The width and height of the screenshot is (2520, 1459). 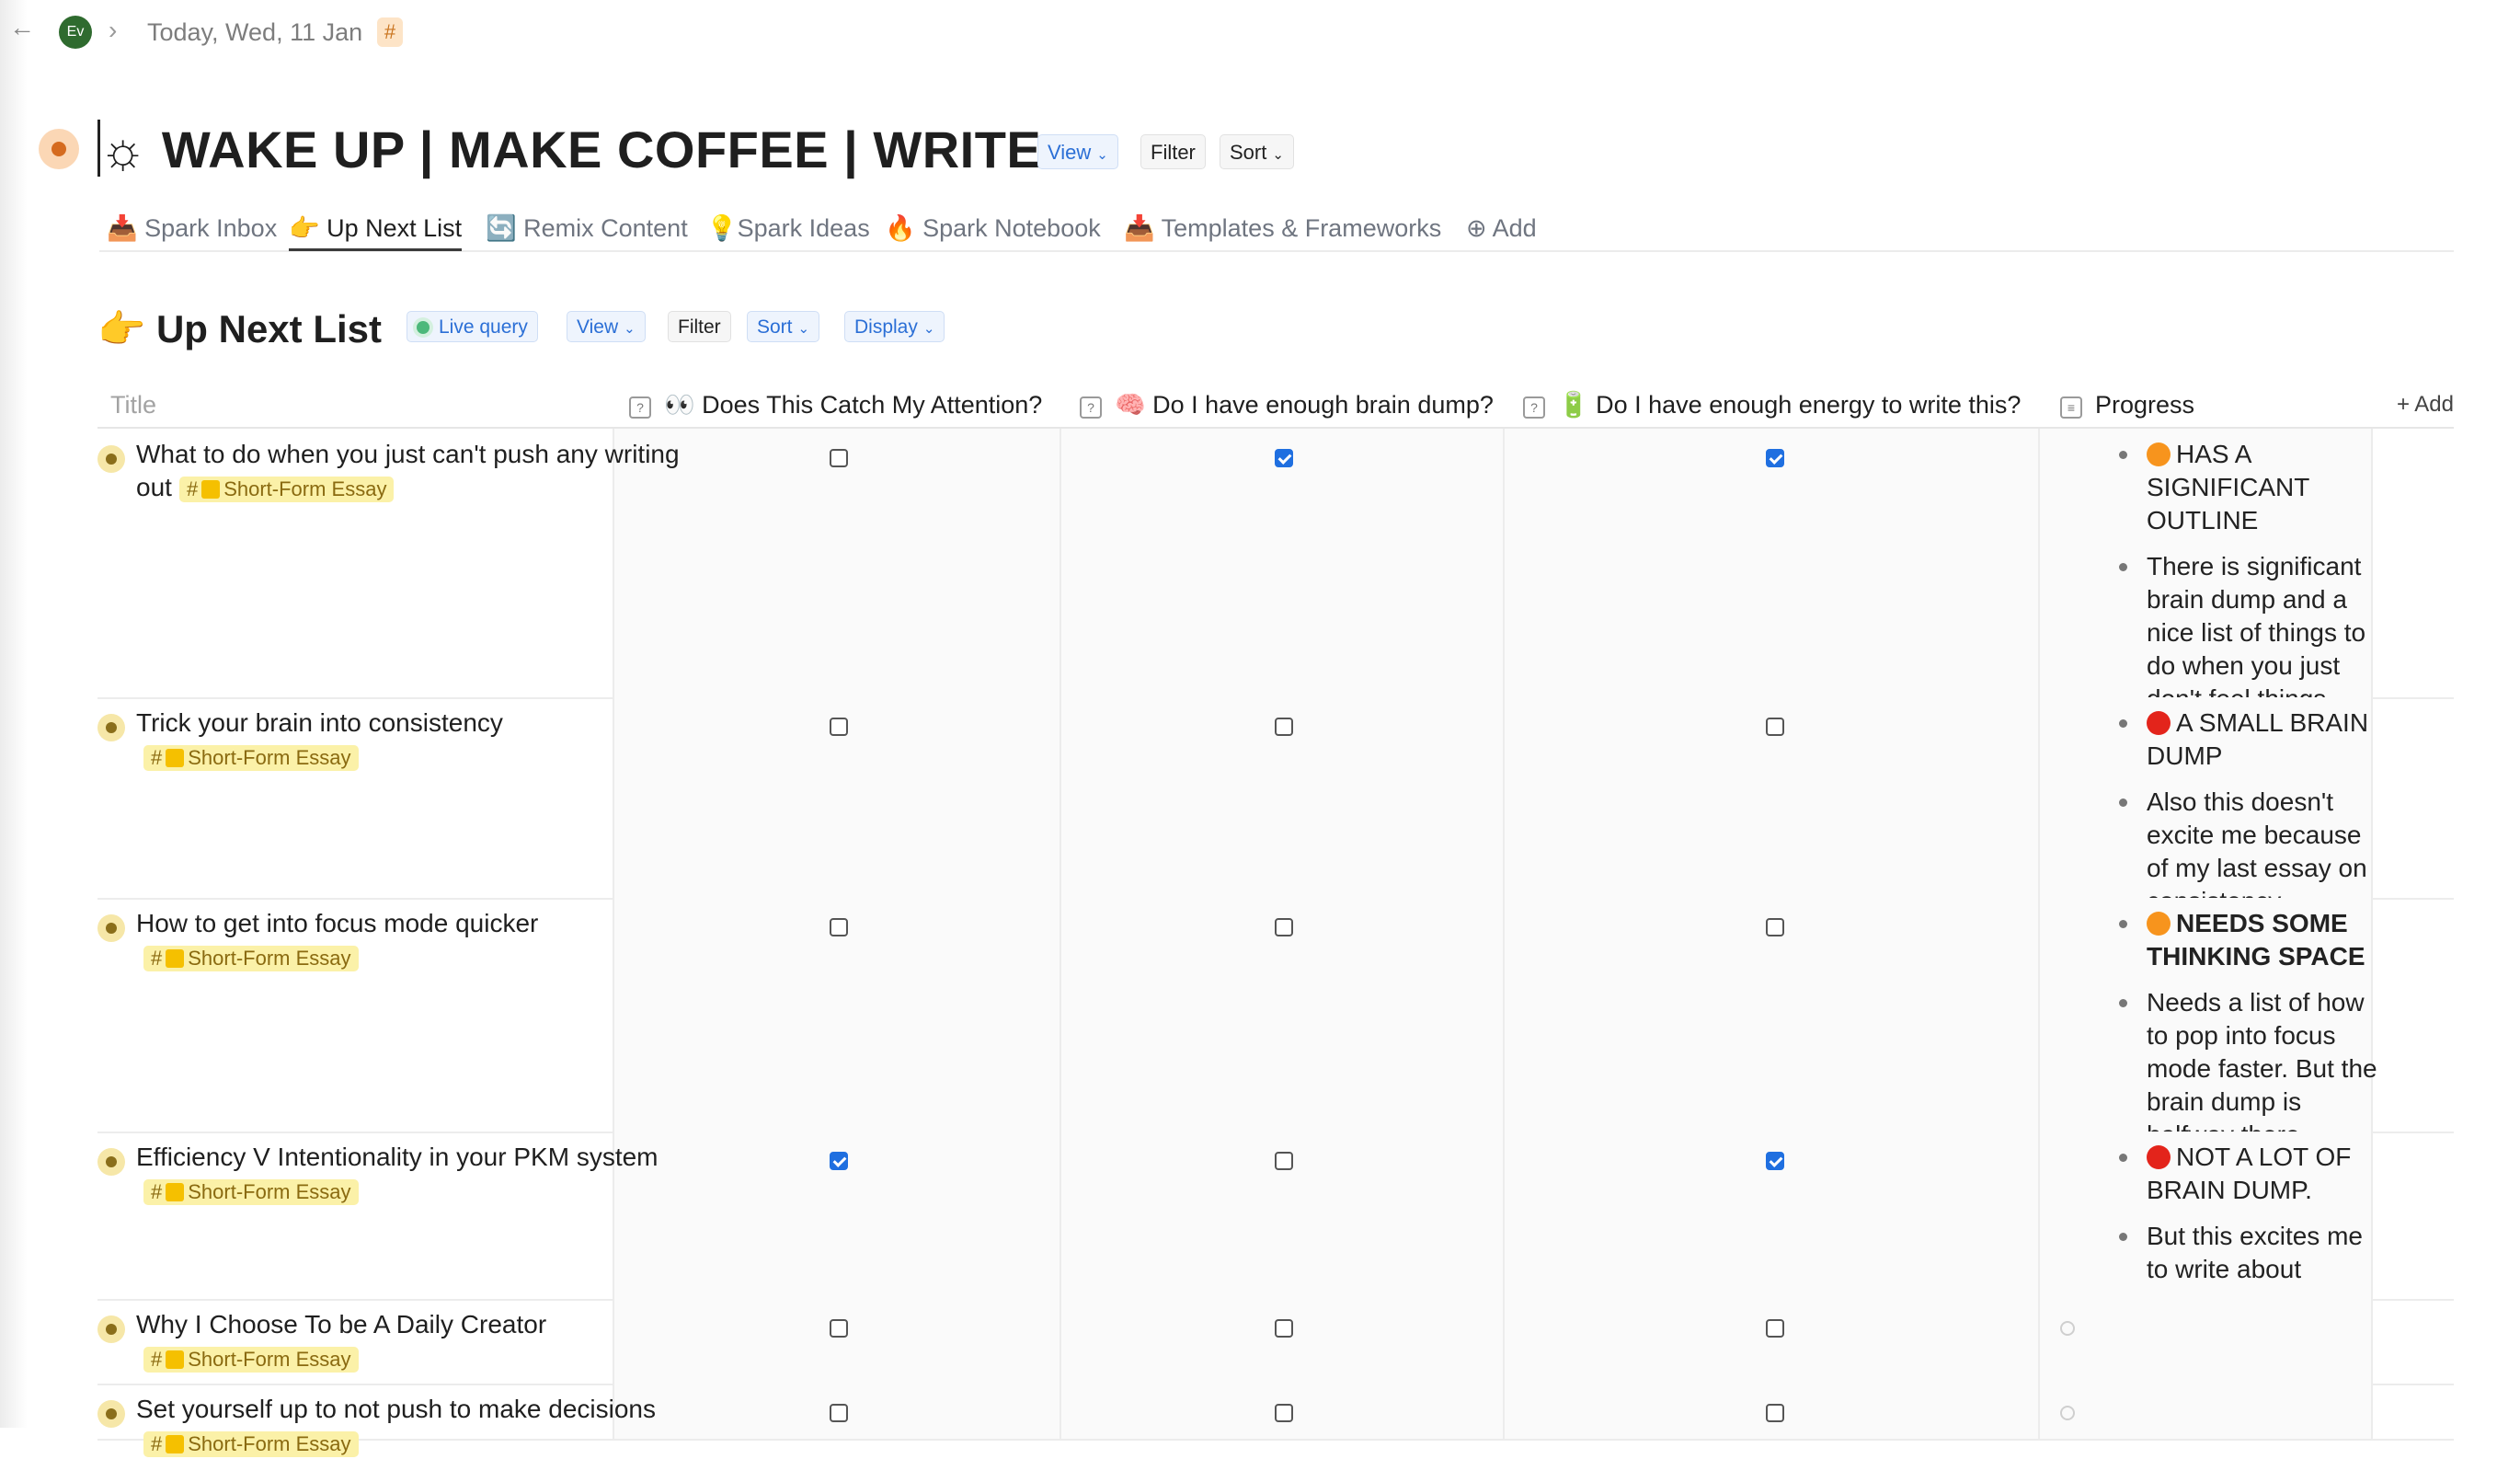 What do you see at coordinates (2159, 924) in the screenshot?
I see `orange-circle-icon` at bounding box center [2159, 924].